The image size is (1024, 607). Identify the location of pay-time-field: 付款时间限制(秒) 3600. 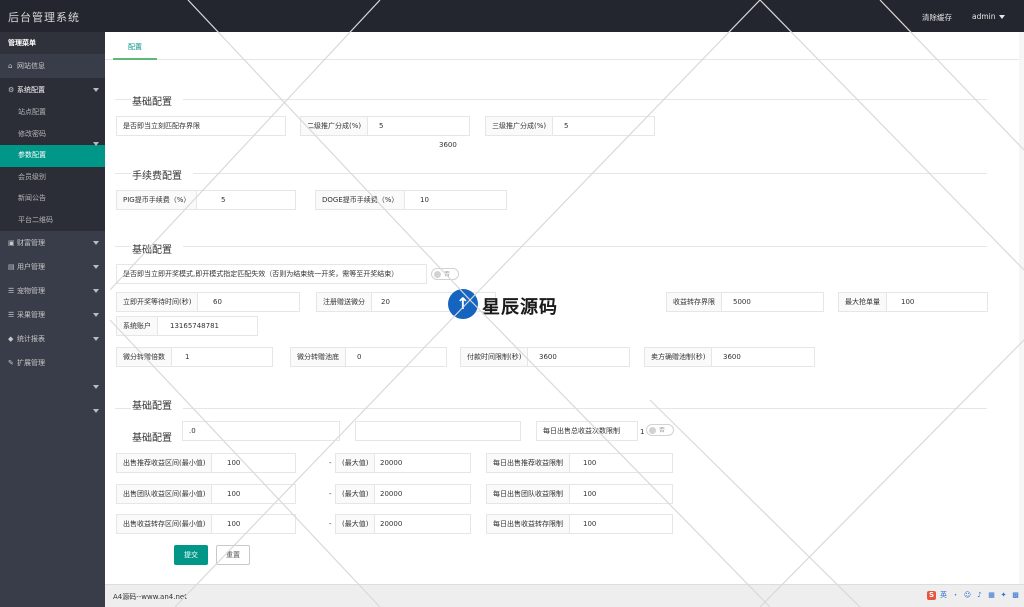
(545, 357).